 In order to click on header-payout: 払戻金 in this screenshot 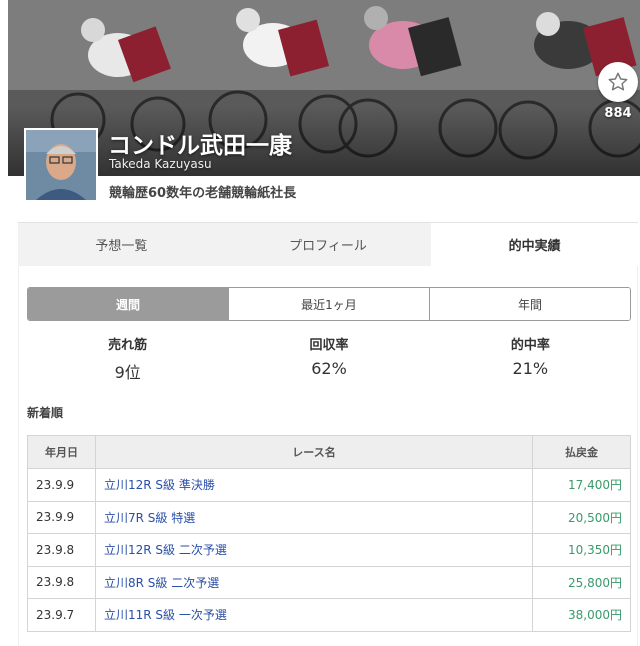, I will do `click(581, 452)`.